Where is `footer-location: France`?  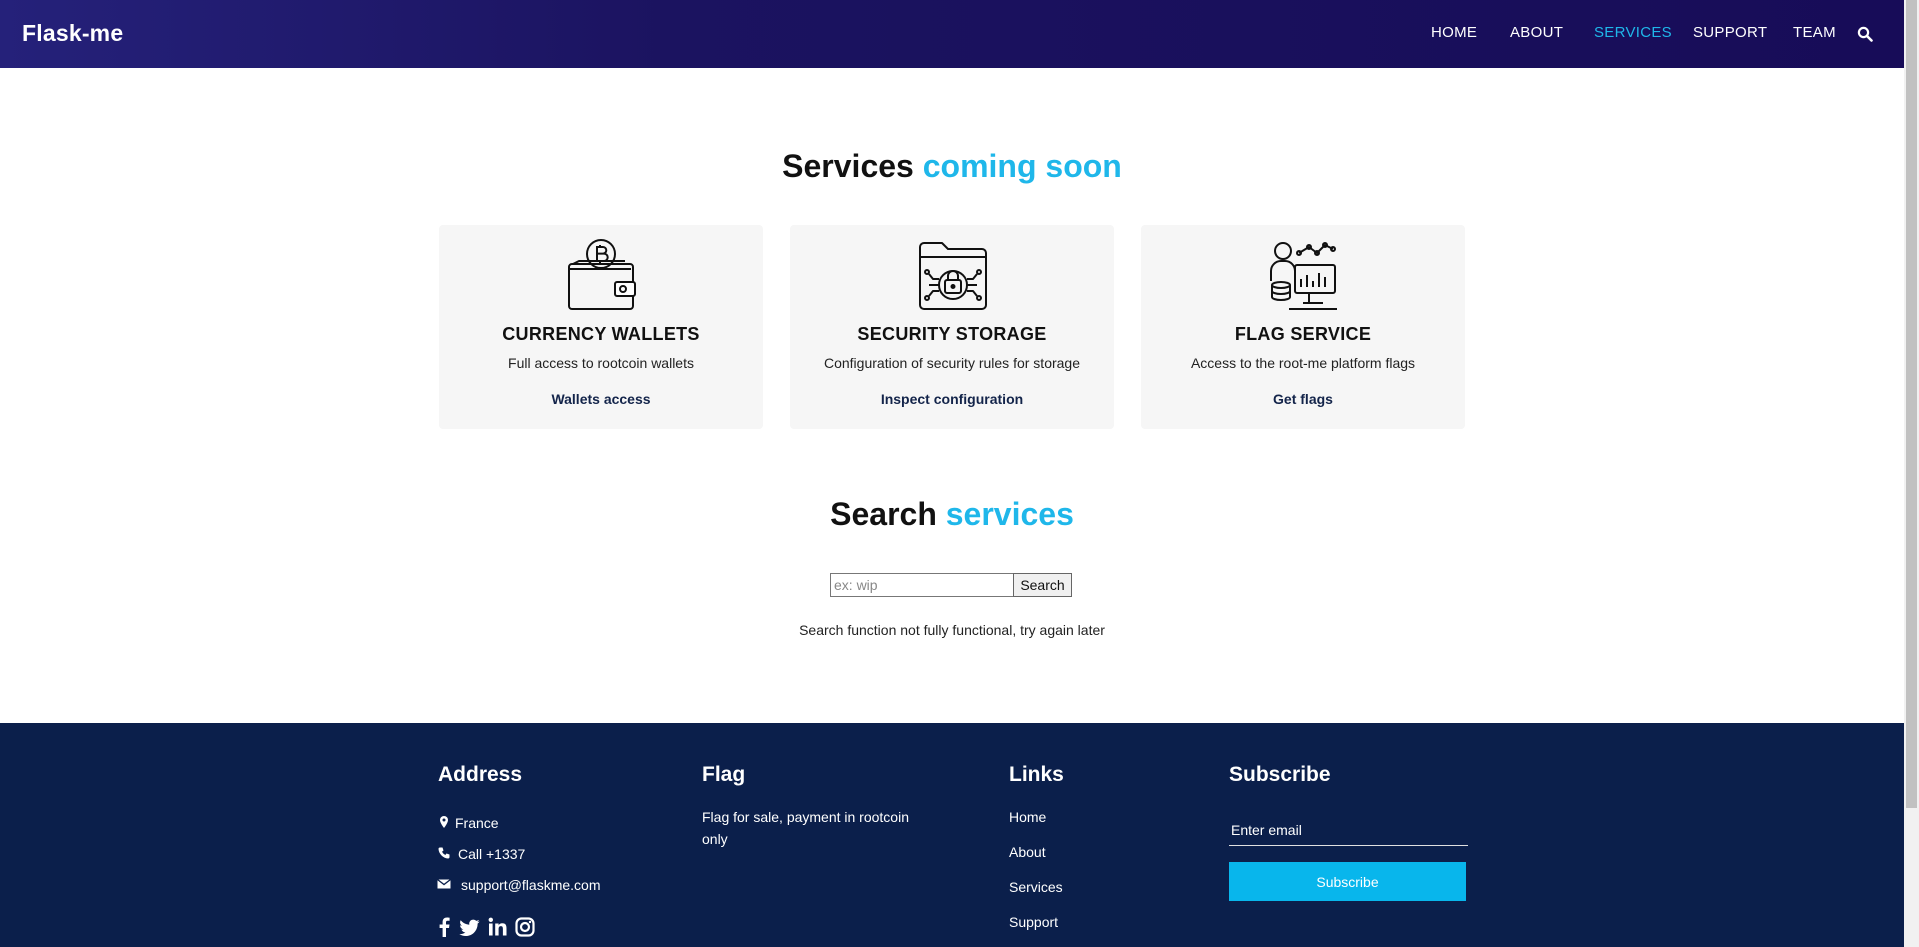
footer-location: France is located at coordinates (477, 823).